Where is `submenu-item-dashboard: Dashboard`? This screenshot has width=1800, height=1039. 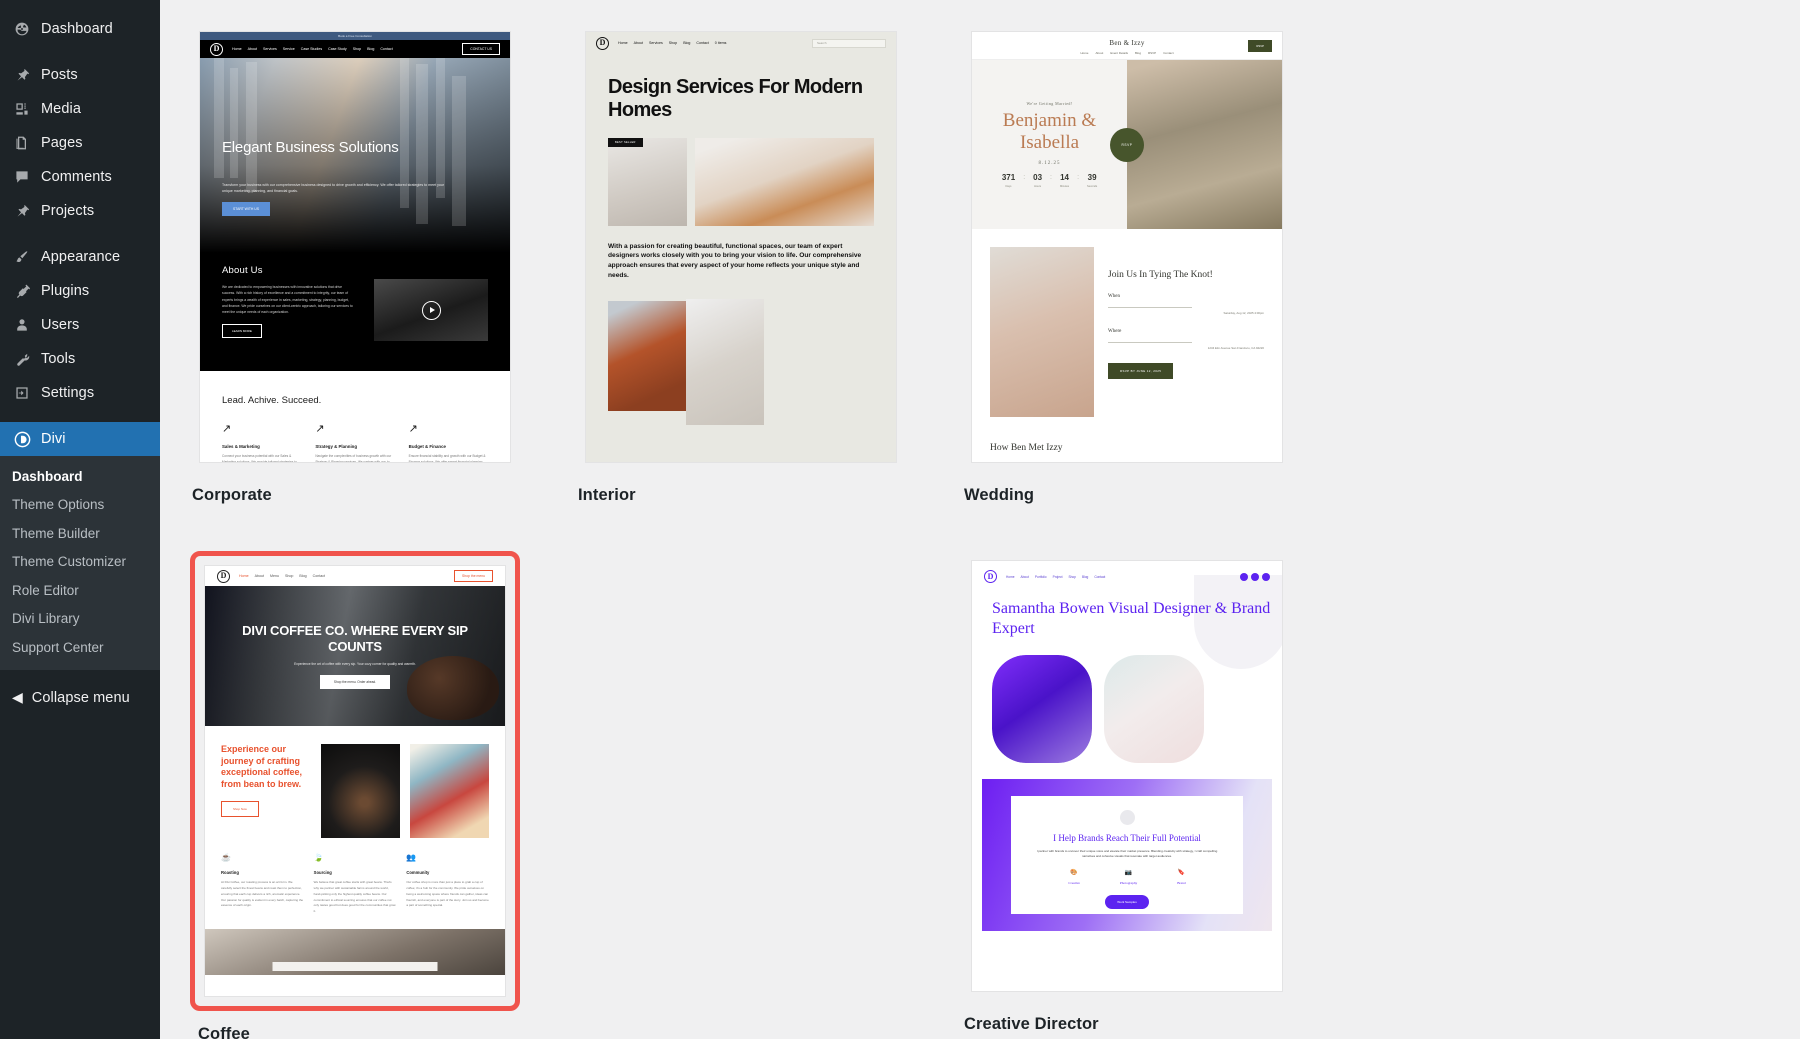 submenu-item-dashboard: Dashboard is located at coordinates (80, 476).